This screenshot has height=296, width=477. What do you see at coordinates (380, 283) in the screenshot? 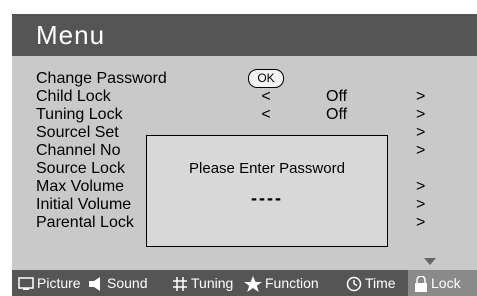
I see `tab-label: Time` at bounding box center [380, 283].